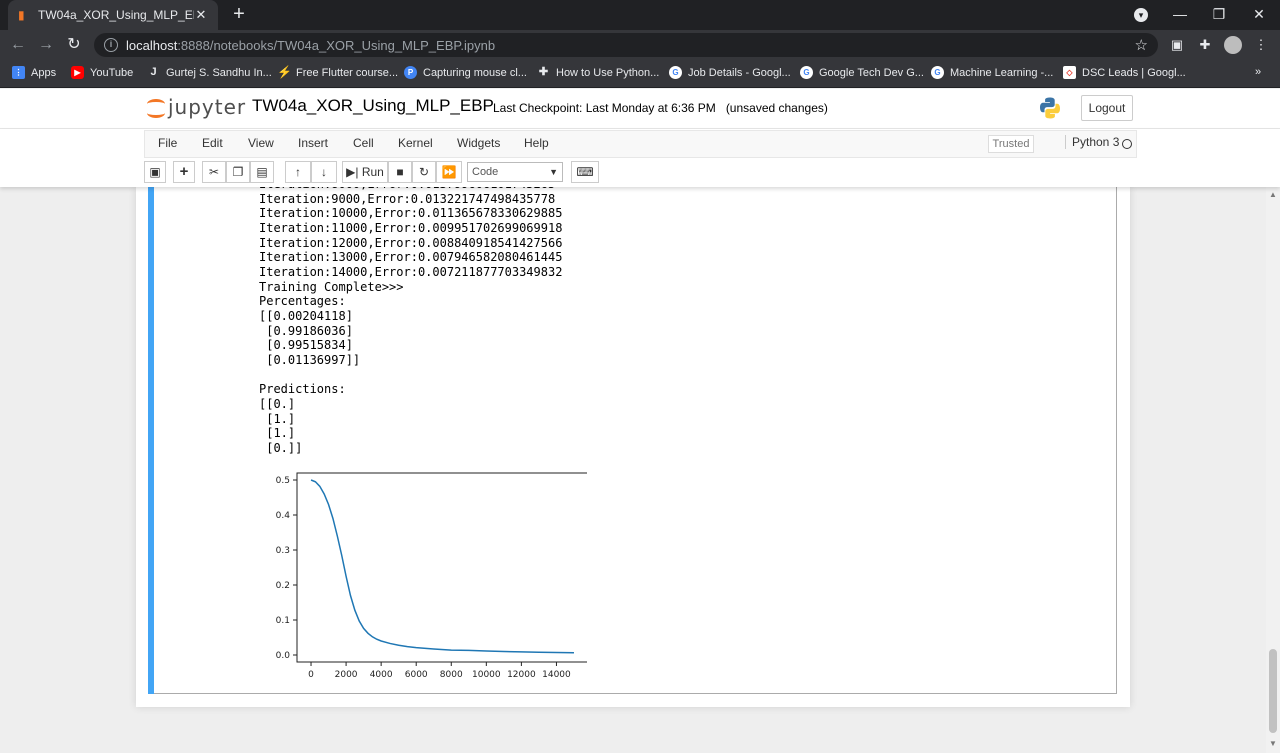 This screenshot has height=753, width=1280. What do you see at coordinates (283, 621) in the screenshot?
I see `y-tick-label: 0.1` at bounding box center [283, 621].